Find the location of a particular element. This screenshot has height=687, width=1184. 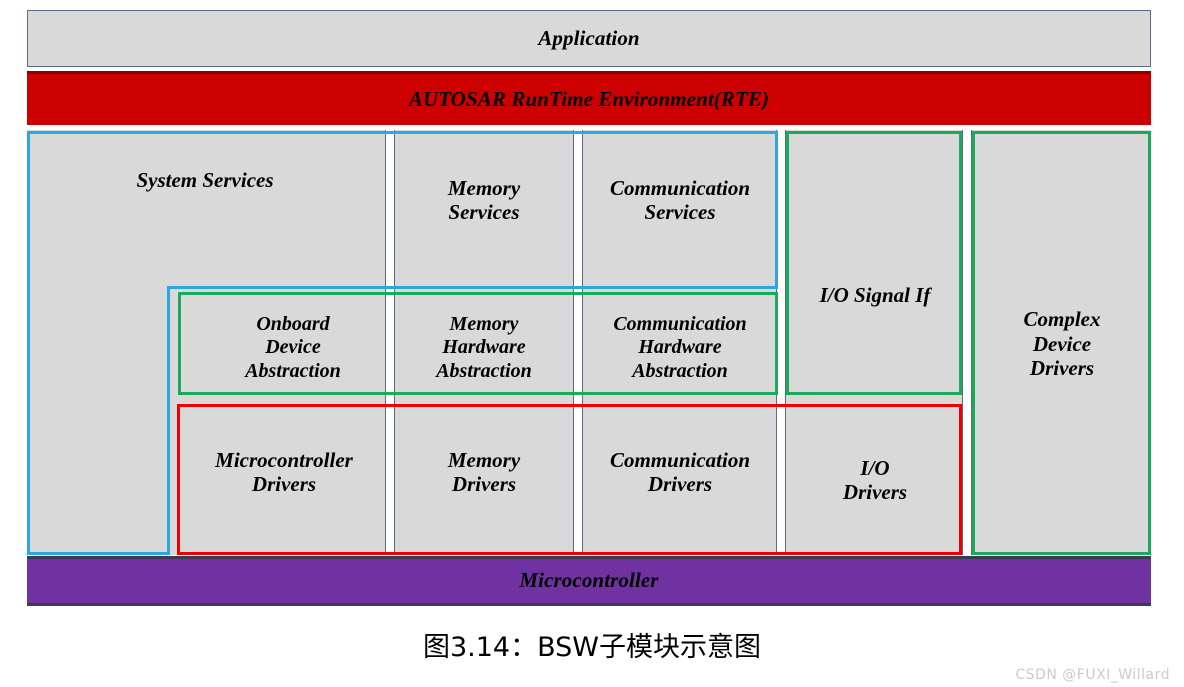

rte-layer-bar: AUTOSAR RunTime Environment(RTE) is located at coordinates (589, 98).